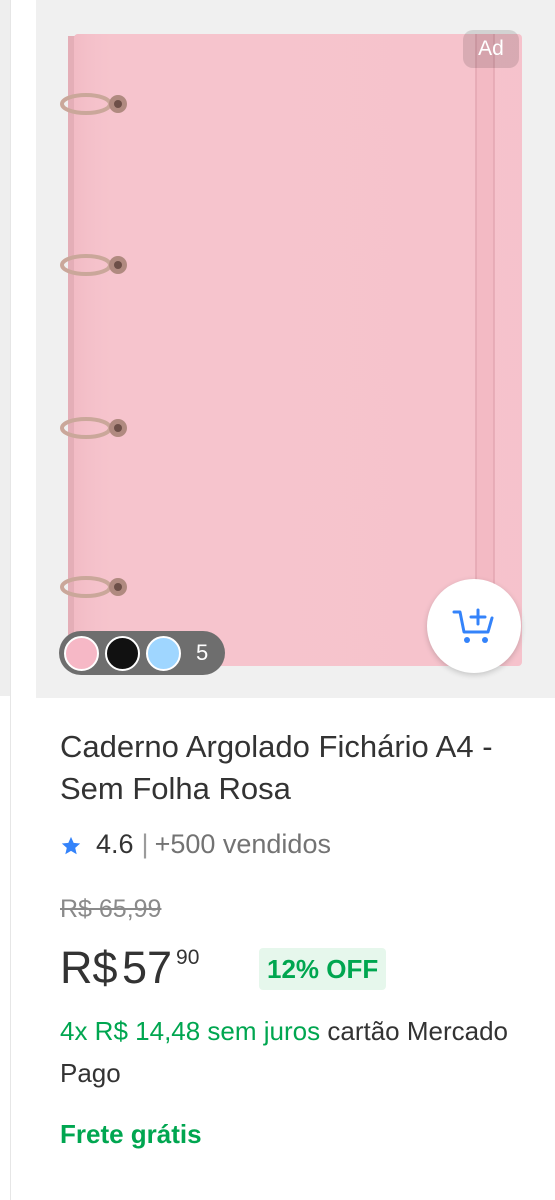 The width and height of the screenshot is (555, 1200). I want to click on pink-swatch, so click(81, 653).